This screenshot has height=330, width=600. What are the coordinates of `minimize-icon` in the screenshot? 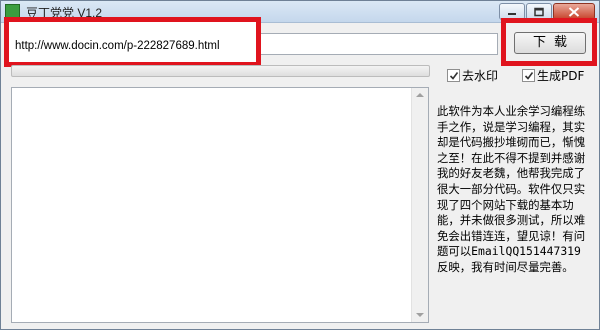 It's located at (512, 13).